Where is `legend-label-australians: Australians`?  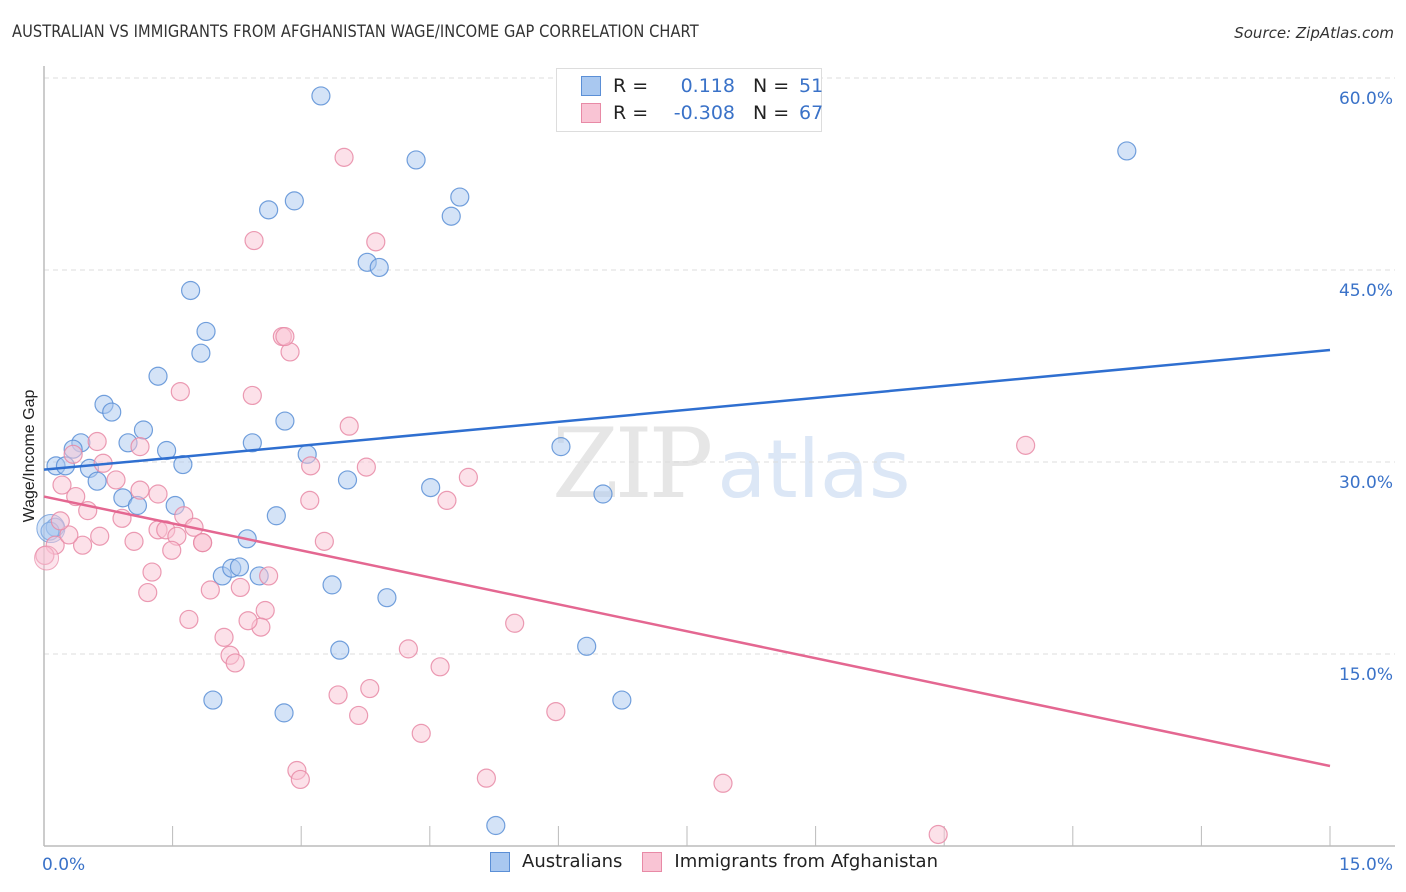 legend-label-australians: Australians is located at coordinates (572, 861).